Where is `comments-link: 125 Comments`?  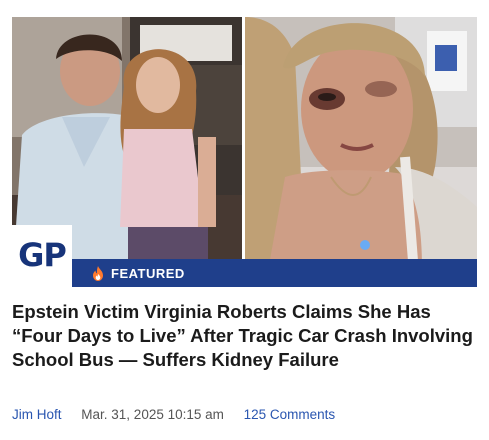 comments-link: 125 Comments is located at coordinates (290, 414).